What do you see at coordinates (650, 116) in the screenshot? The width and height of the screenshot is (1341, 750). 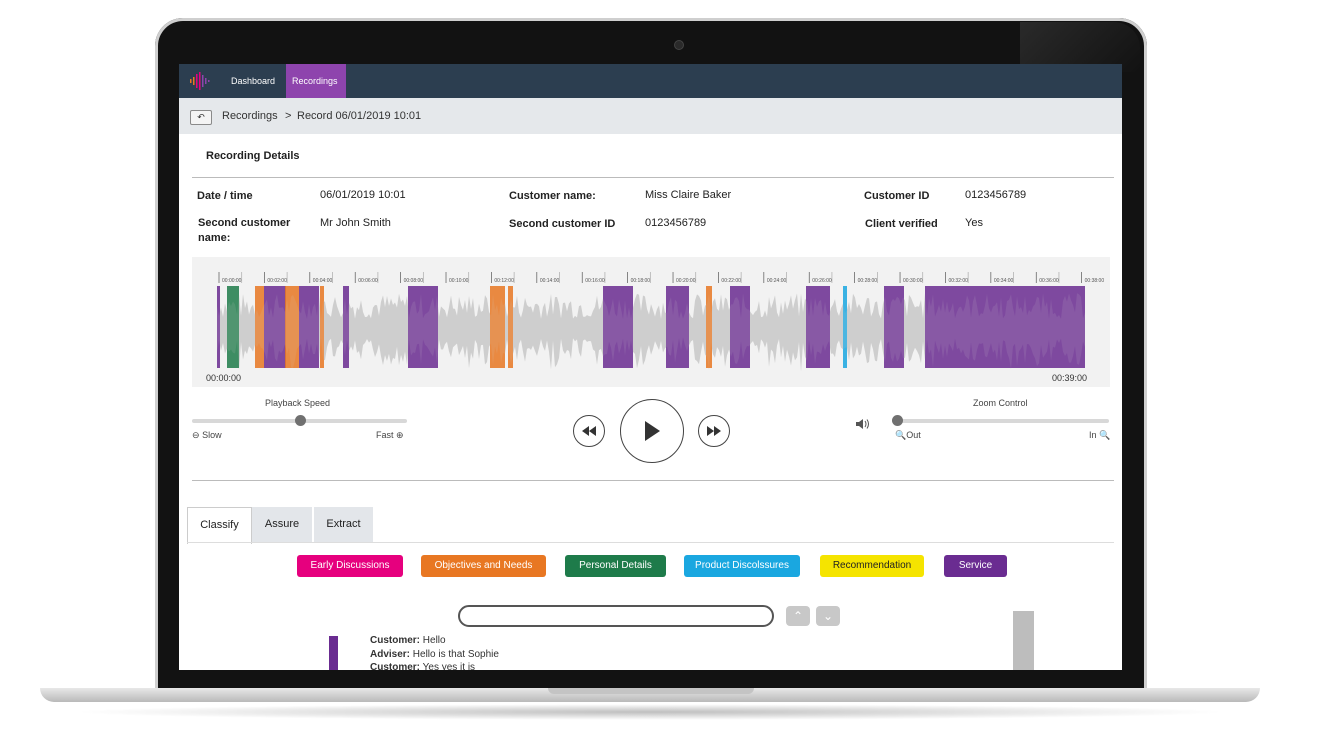 I see `breadcrumb: ↶ Recordings > Record 06/01/2019 10:01` at bounding box center [650, 116].